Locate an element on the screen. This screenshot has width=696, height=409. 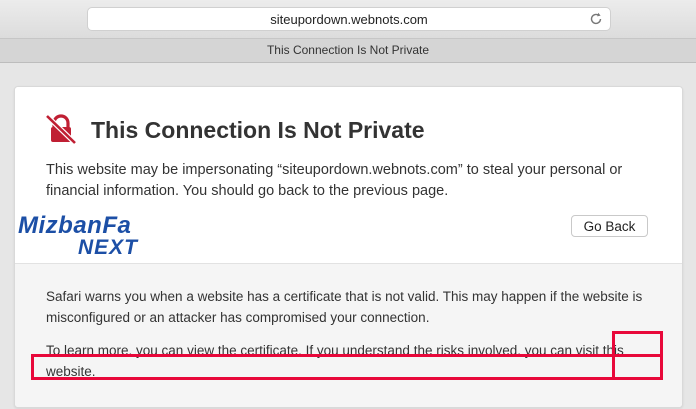
broken-lock-icon is located at coordinates (61, 129).